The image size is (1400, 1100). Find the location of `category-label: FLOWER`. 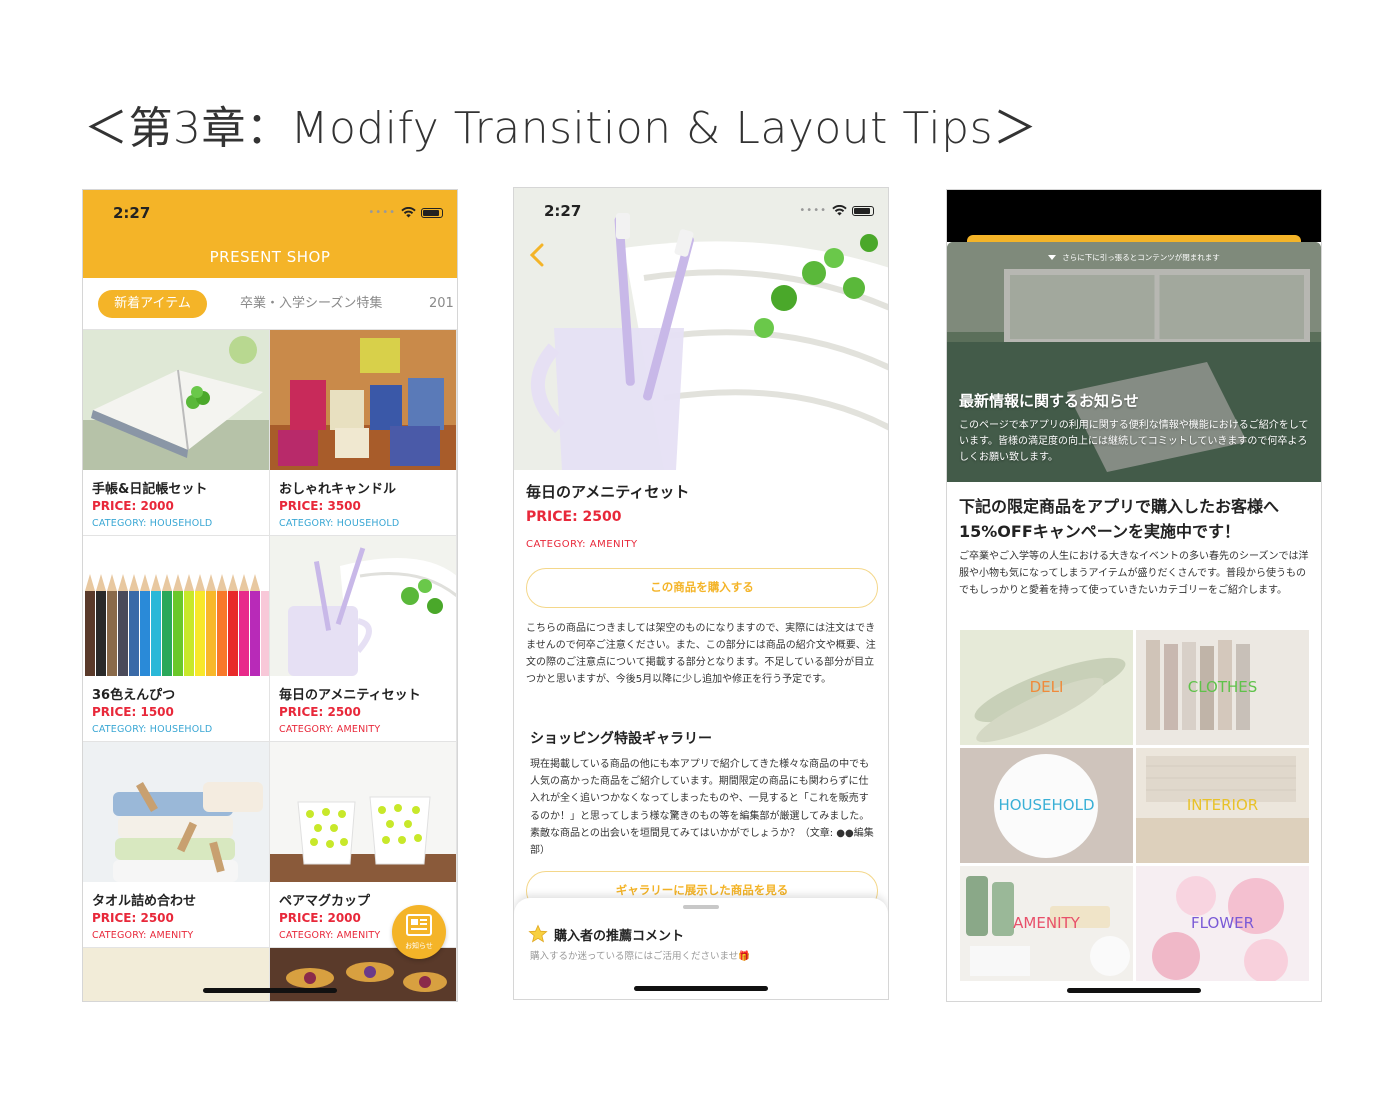

category-label: FLOWER is located at coordinates (1222, 923).